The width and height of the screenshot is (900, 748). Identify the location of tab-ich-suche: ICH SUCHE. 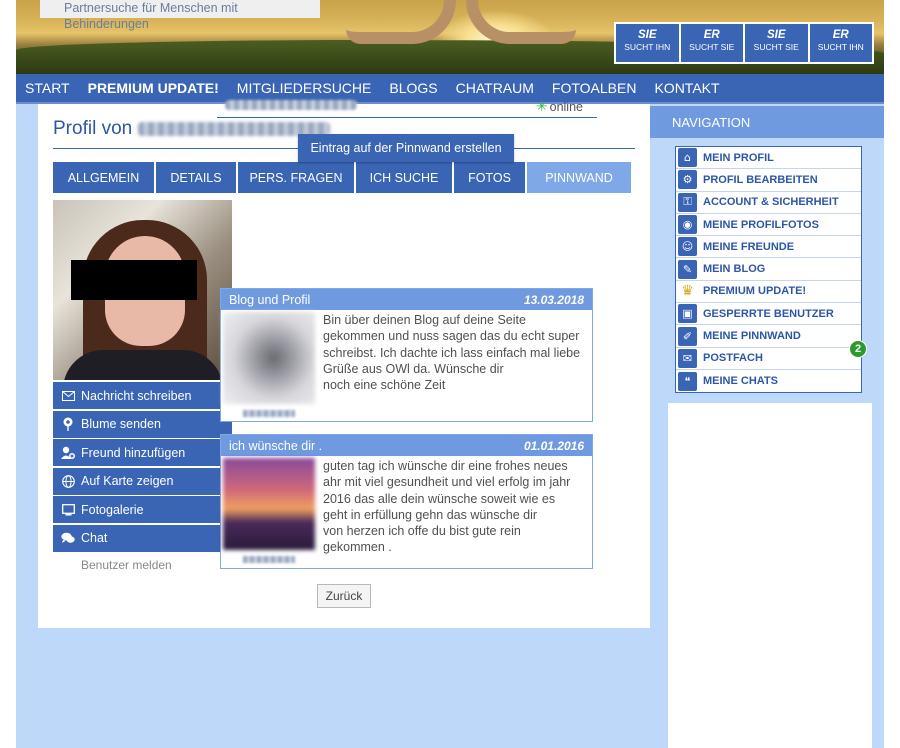
(404, 177).